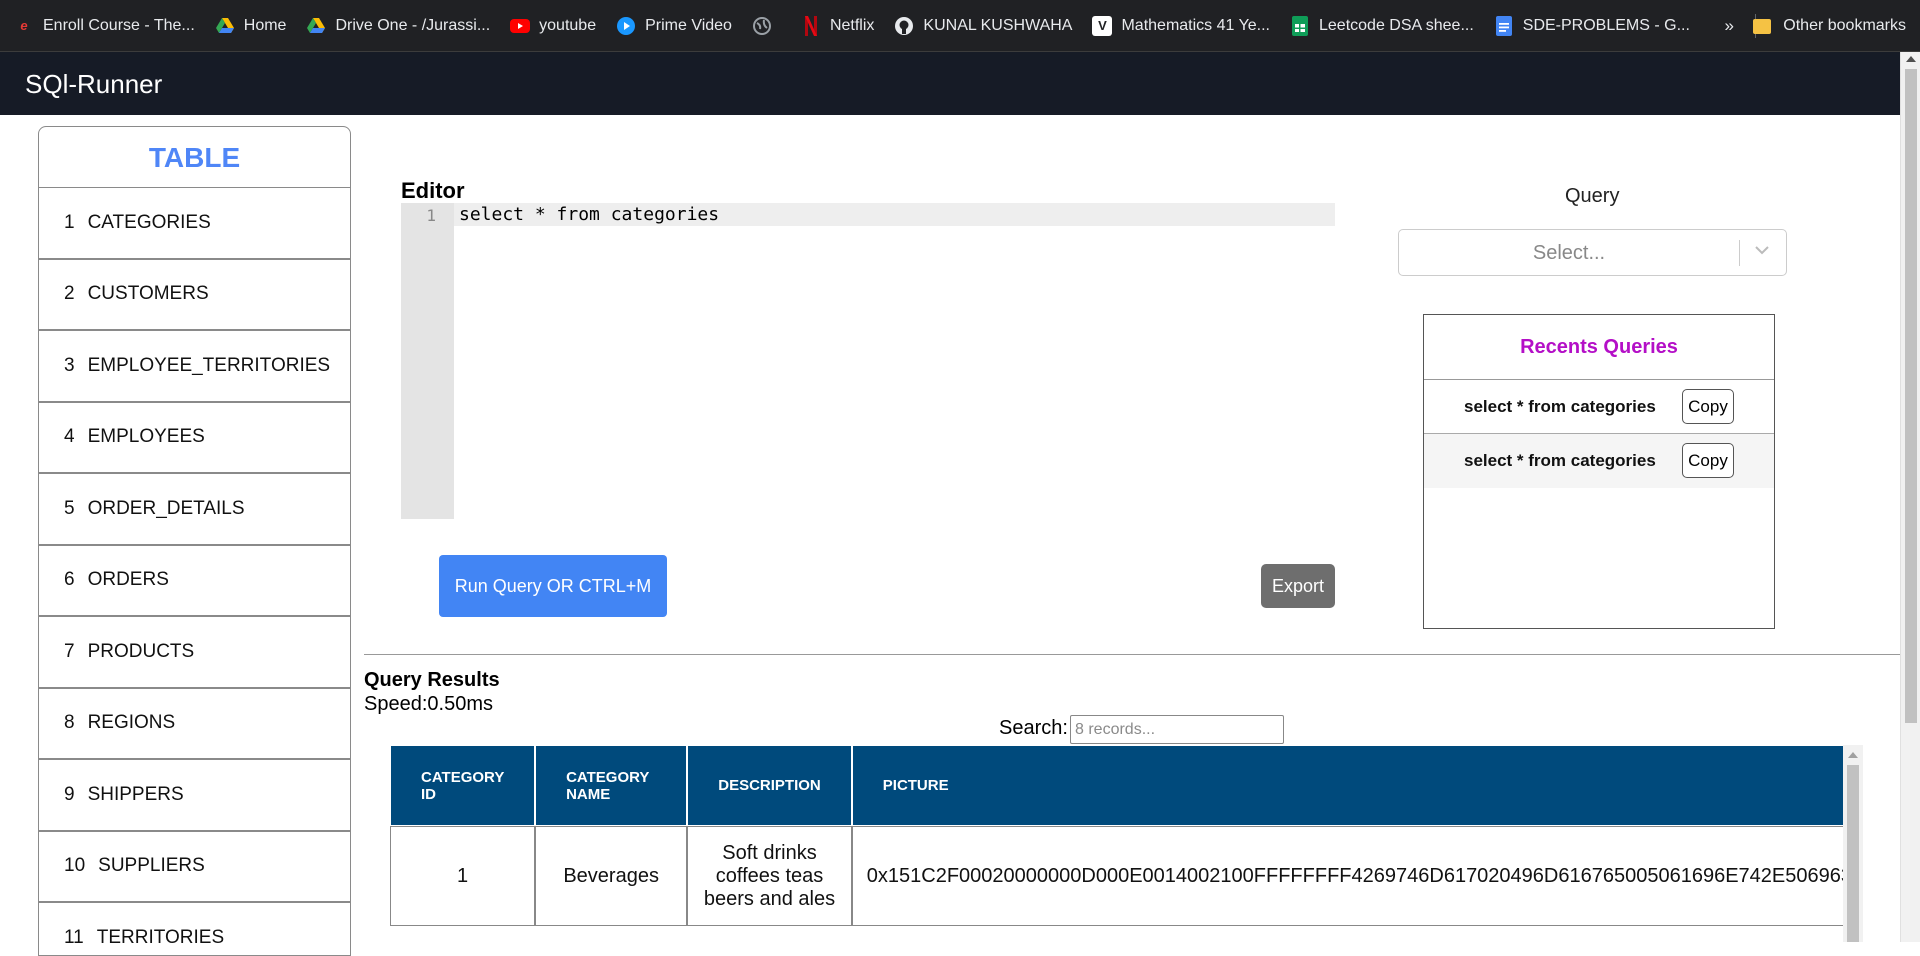 The height and width of the screenshot is (956, 1920). What do you see at coordinates (1853, 853) in the screenshot?
I see `table-scrollbar-thumb` at bounding box center [1853, 853].